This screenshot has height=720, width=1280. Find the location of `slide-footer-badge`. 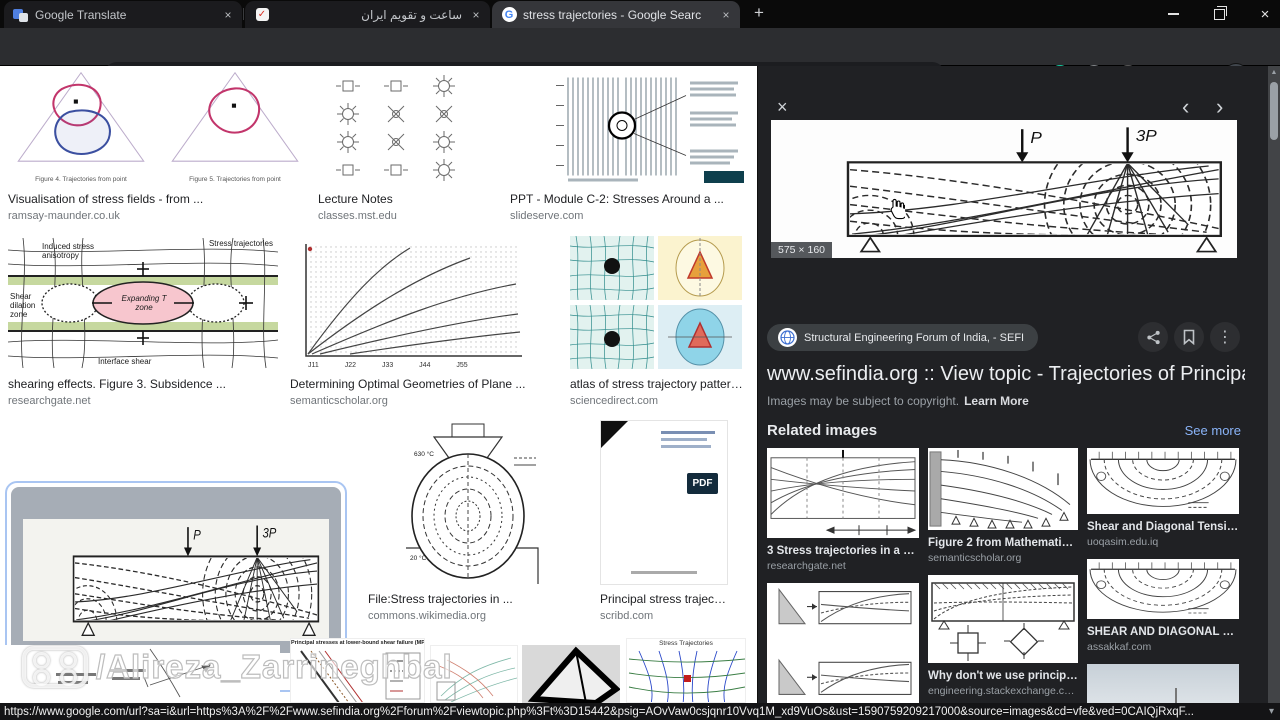

slide-footer-badge is located at coordinates (724, 177).